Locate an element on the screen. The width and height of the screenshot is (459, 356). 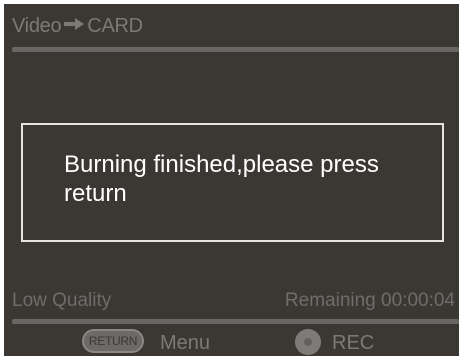
dialog-message: Burning finished,please press return is located at coordinates (221, 179).